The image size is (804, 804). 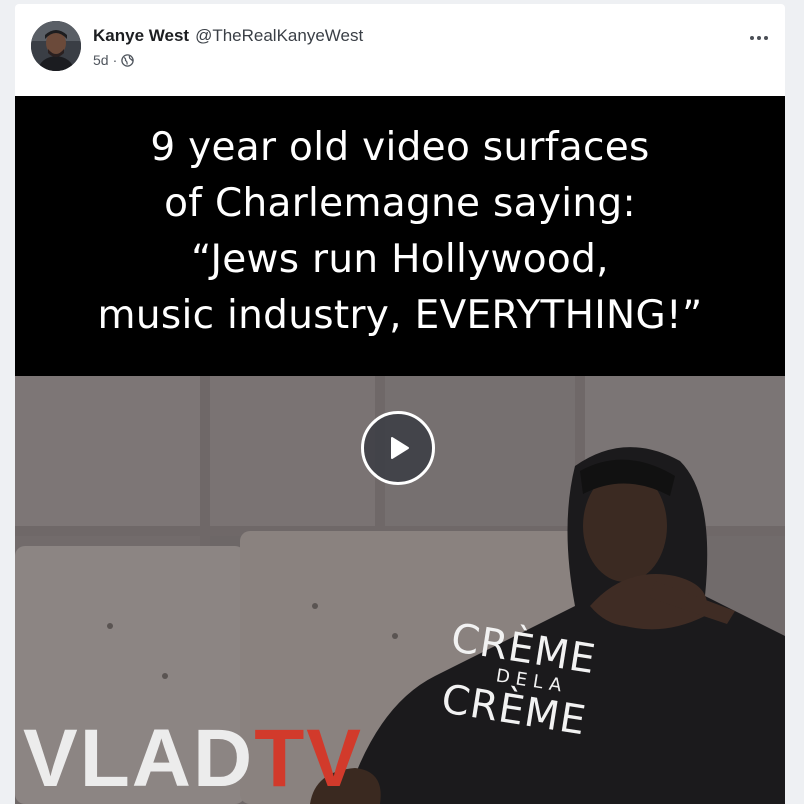 I want to click on more-options-button, so click(x=759, y=38).